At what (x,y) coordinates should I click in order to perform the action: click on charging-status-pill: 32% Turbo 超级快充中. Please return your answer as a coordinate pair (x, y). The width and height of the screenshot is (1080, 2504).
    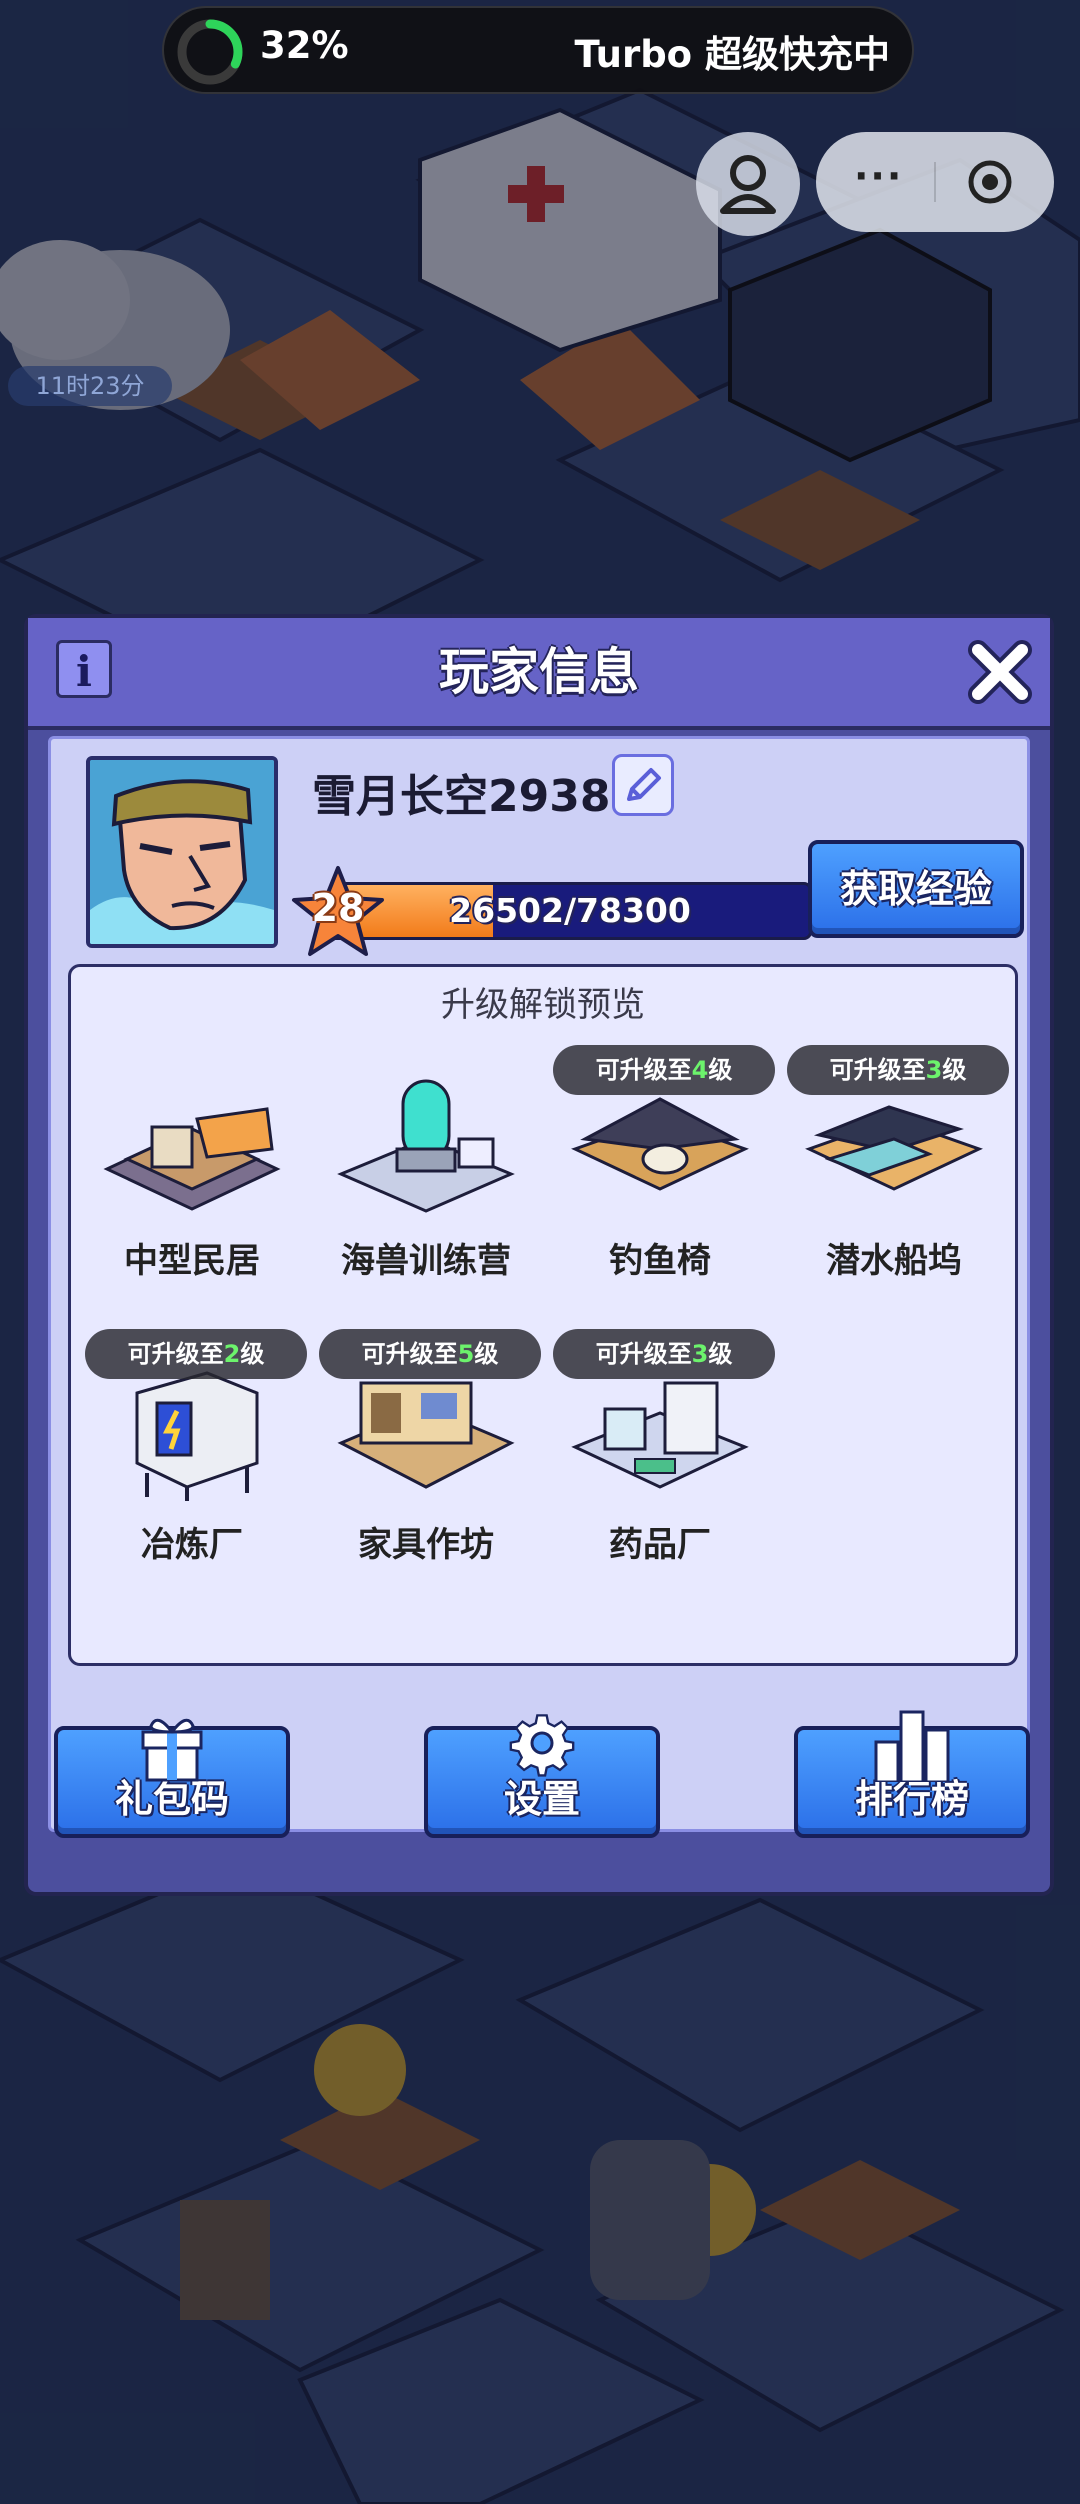
    Looking at the image, I should click on (538, 50).